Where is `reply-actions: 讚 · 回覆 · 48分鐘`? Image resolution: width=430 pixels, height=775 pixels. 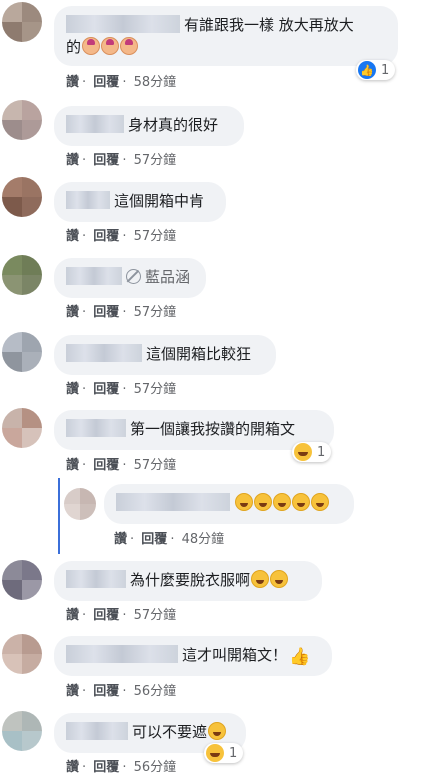 reply-actions: 讚 · 回覆 · 48分鐘 is located at coordinates (169, 539).